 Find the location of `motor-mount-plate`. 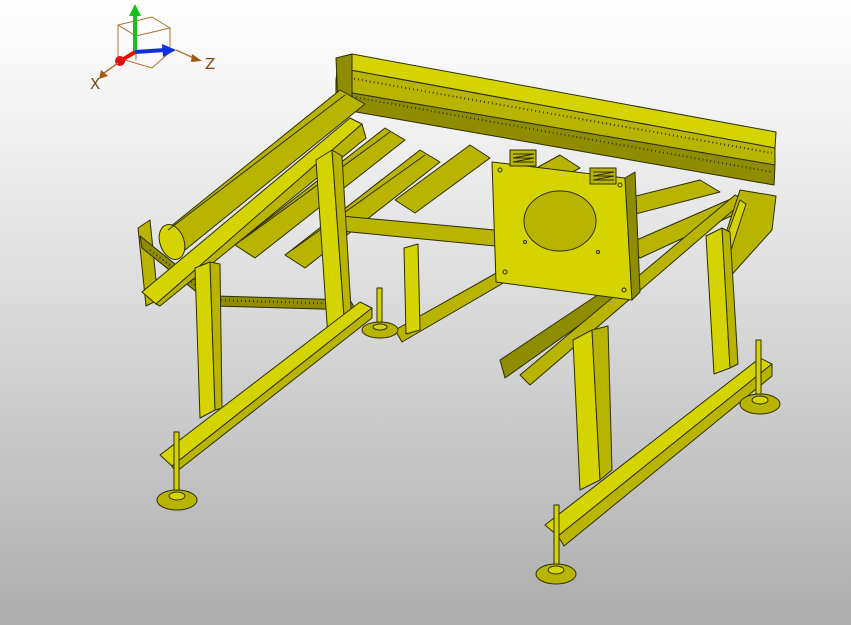

motor-mount-plate is located at coordinates (566, 231).